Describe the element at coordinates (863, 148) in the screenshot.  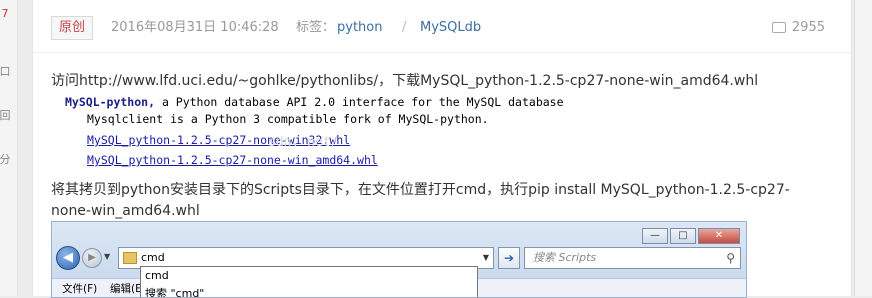
I see `page-scrollbar` at that location.